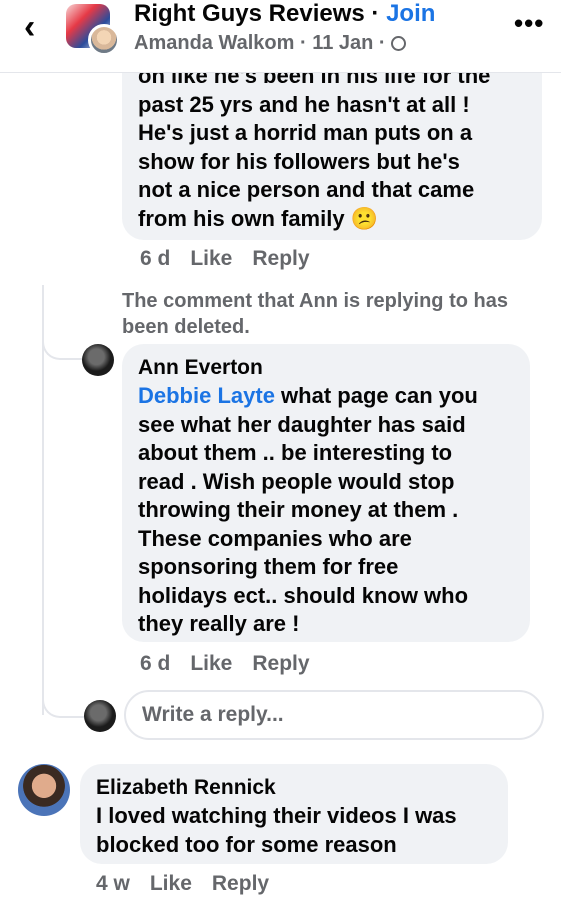 Image resolution: width=561 pixels, height=900 pixels. Describe the element at coordinates (219, 623) in the screenshot. I see `comment-line: they really are !` at that location.